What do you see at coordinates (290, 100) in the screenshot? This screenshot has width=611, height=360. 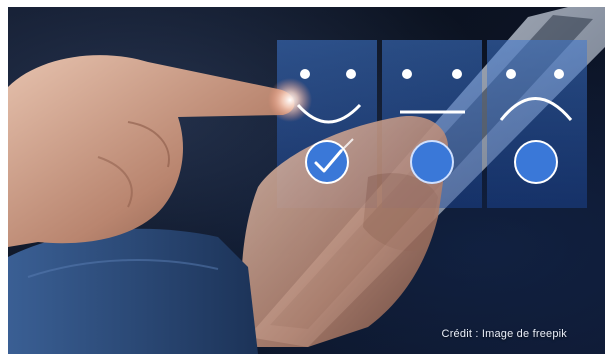 I see `touch-glow` at bounding box center [290, 100].